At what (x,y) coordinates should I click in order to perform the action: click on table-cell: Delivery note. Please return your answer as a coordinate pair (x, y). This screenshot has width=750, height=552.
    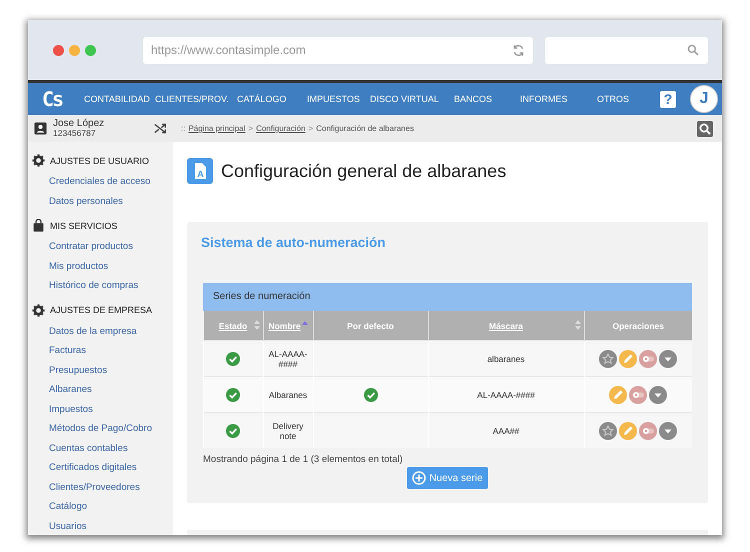
    Looking at the image, I should click on (288, 430).